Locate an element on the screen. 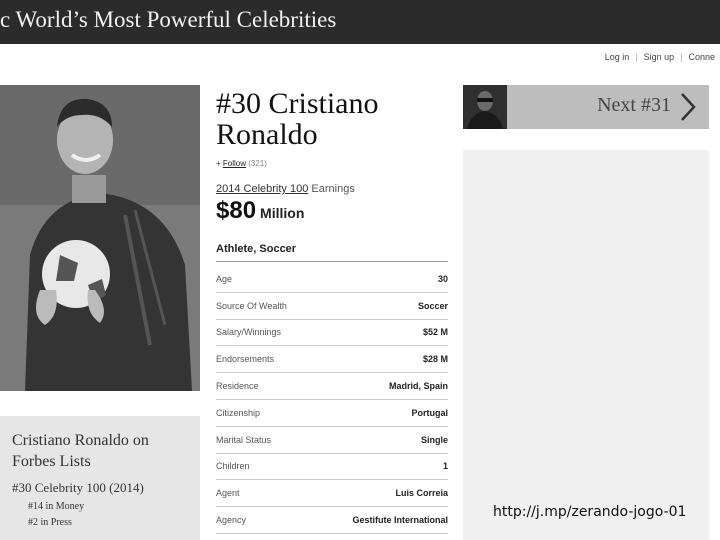 This screenshot has height=540, width=720. stat-label: Agent is located at coordinates (228, 493).